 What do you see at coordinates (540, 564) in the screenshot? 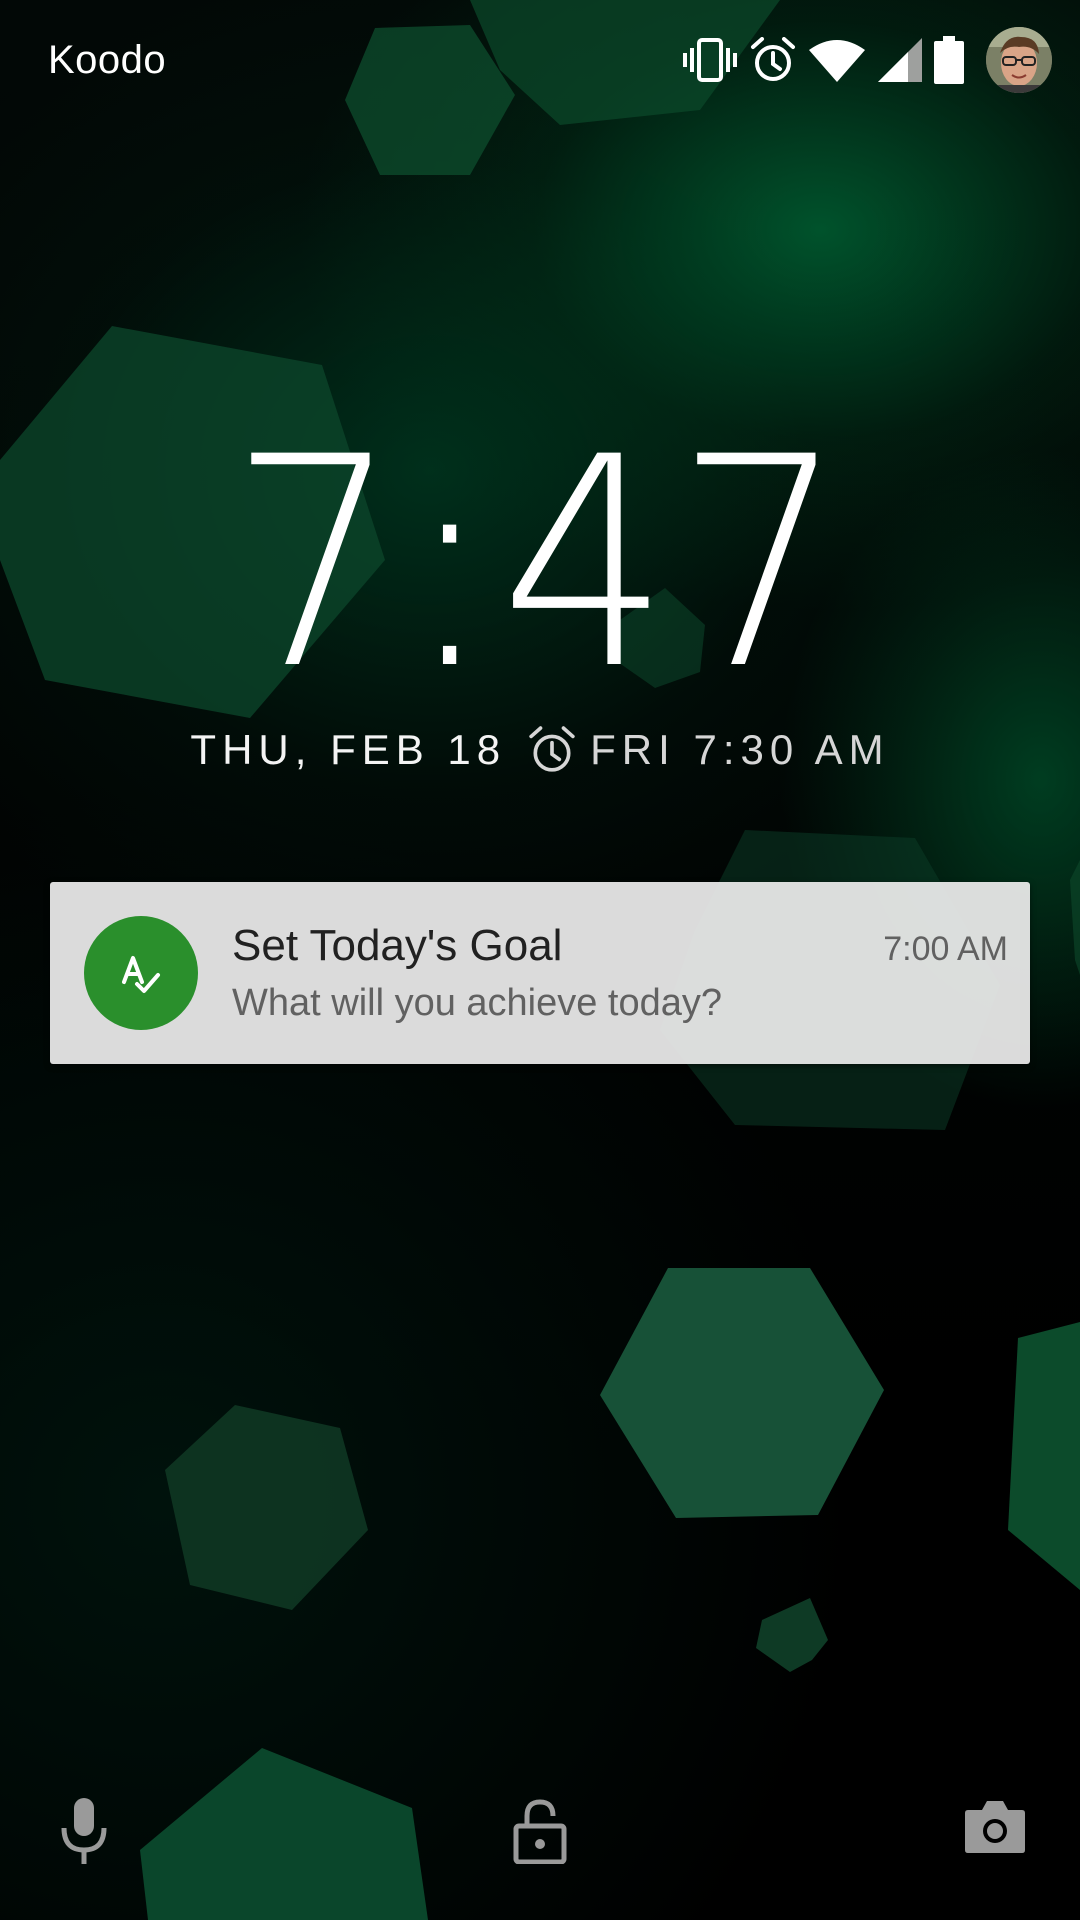
I see `lockscreen-clock: 7:47` at bounding box center [540, 564].